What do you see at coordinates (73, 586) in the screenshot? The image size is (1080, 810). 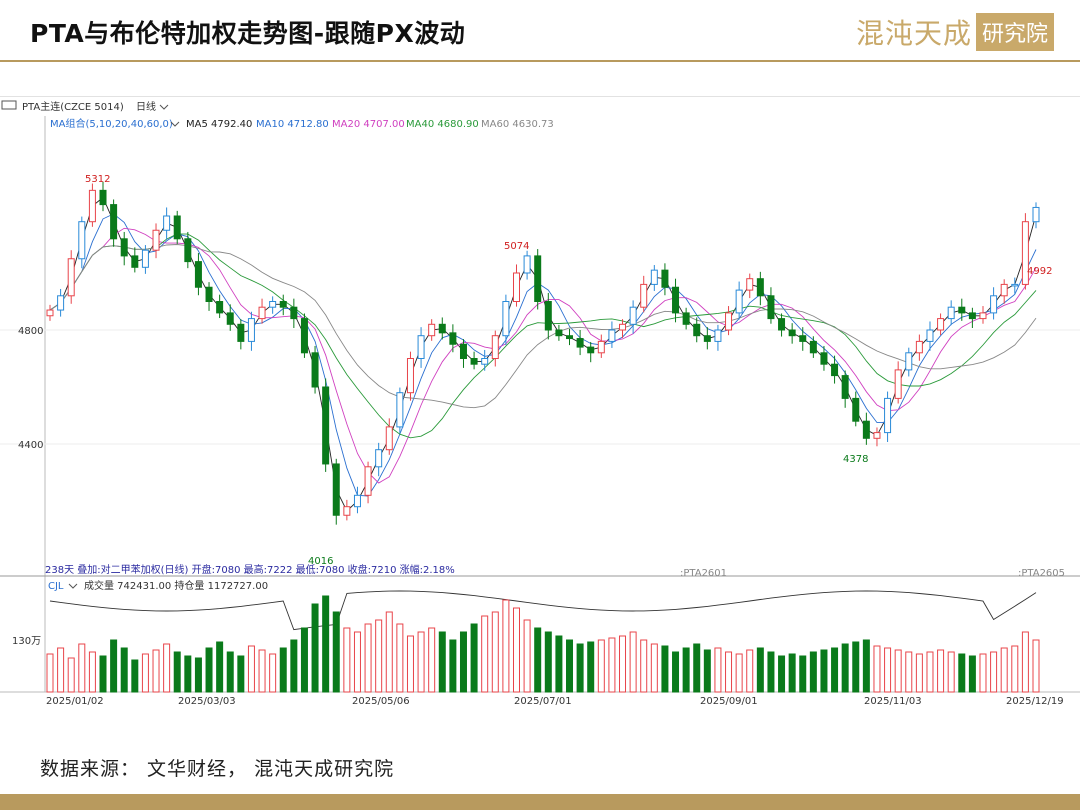 I see `volume-chevron-icon` at bounding box center [73, 586].